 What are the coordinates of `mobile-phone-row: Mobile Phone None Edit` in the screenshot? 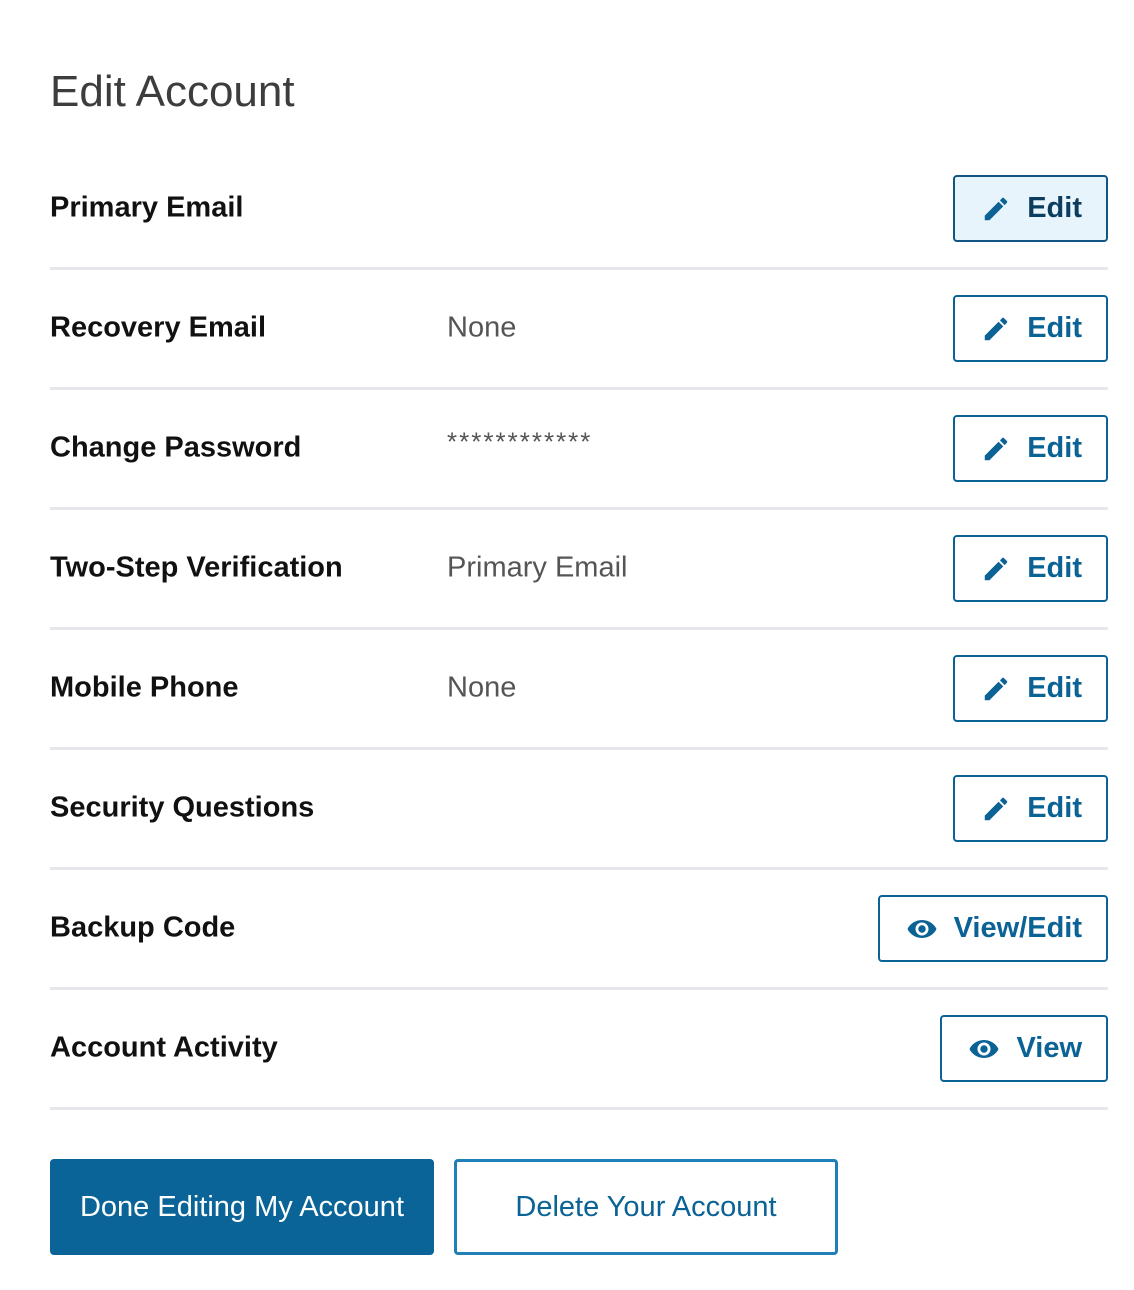 It's located at (579, 690).